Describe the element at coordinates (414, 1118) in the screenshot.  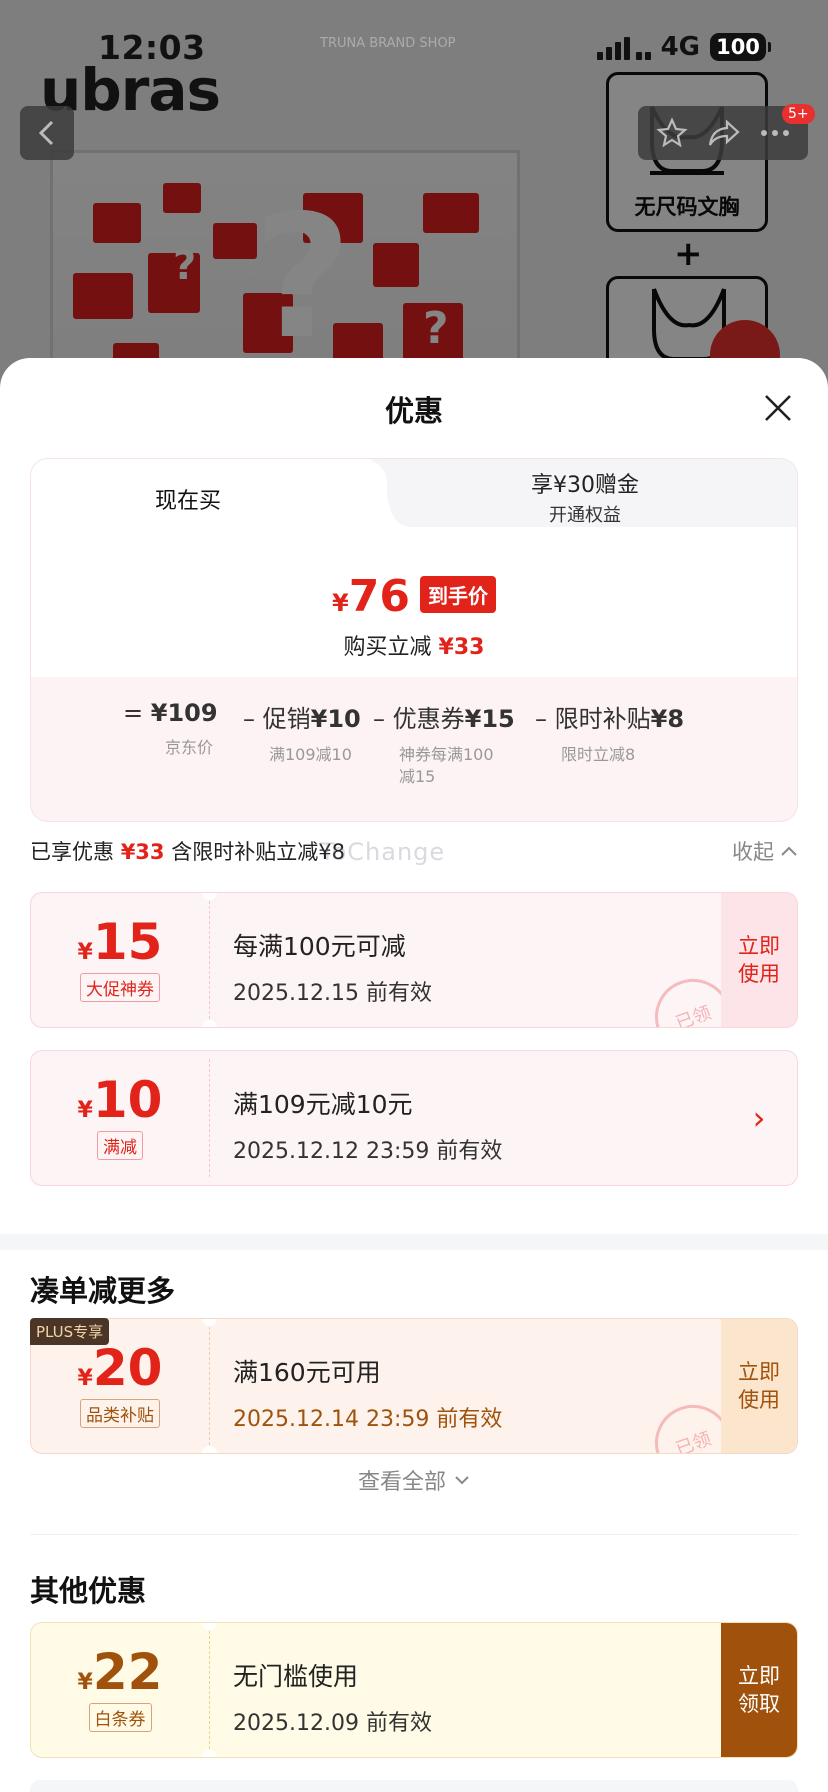
I see `coupon-card: ¥ 10 满减 满109元减10元 2025.12.12 23:59 前有效 ›` at that location.